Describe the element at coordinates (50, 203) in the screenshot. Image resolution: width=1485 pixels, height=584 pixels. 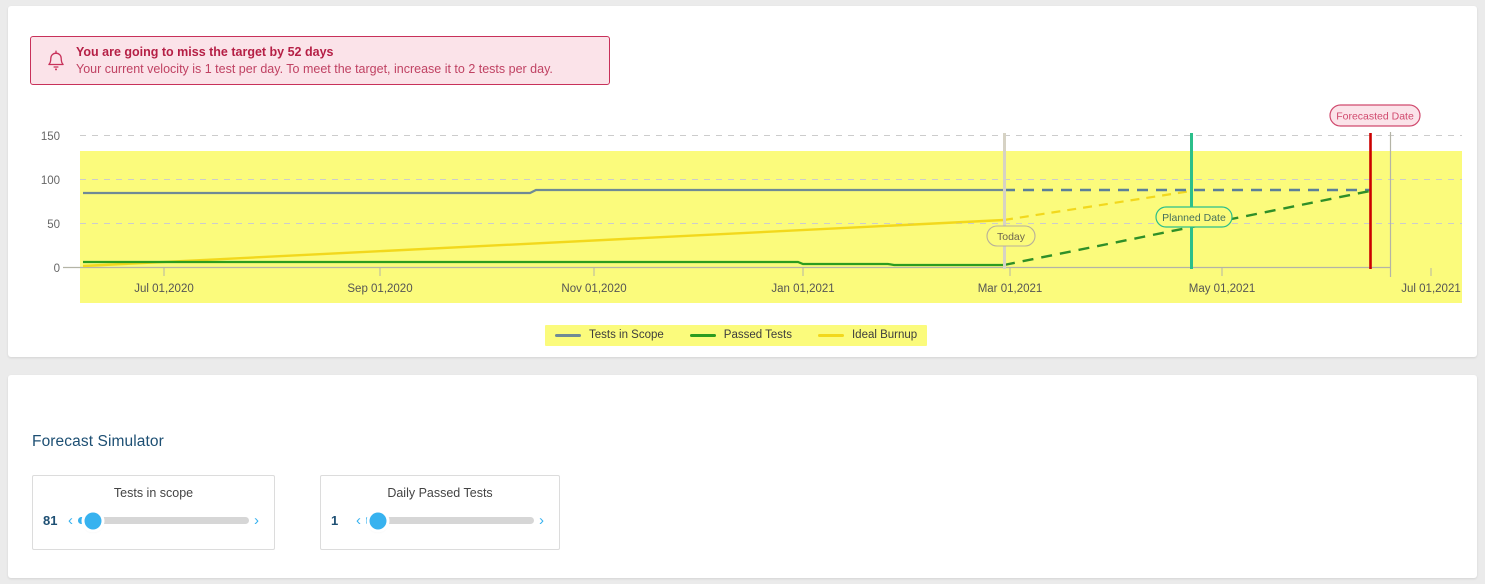
I see `y-axis-labels: 150 100 50 0` at that location.